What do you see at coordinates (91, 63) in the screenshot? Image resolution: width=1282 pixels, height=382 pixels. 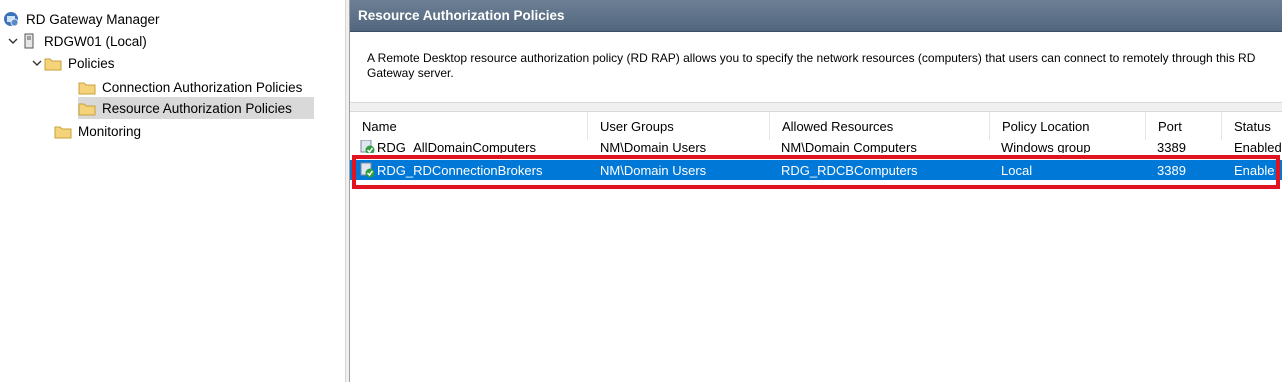 I see `tree-label-policies: Policies` at bounding box center [91, 63].